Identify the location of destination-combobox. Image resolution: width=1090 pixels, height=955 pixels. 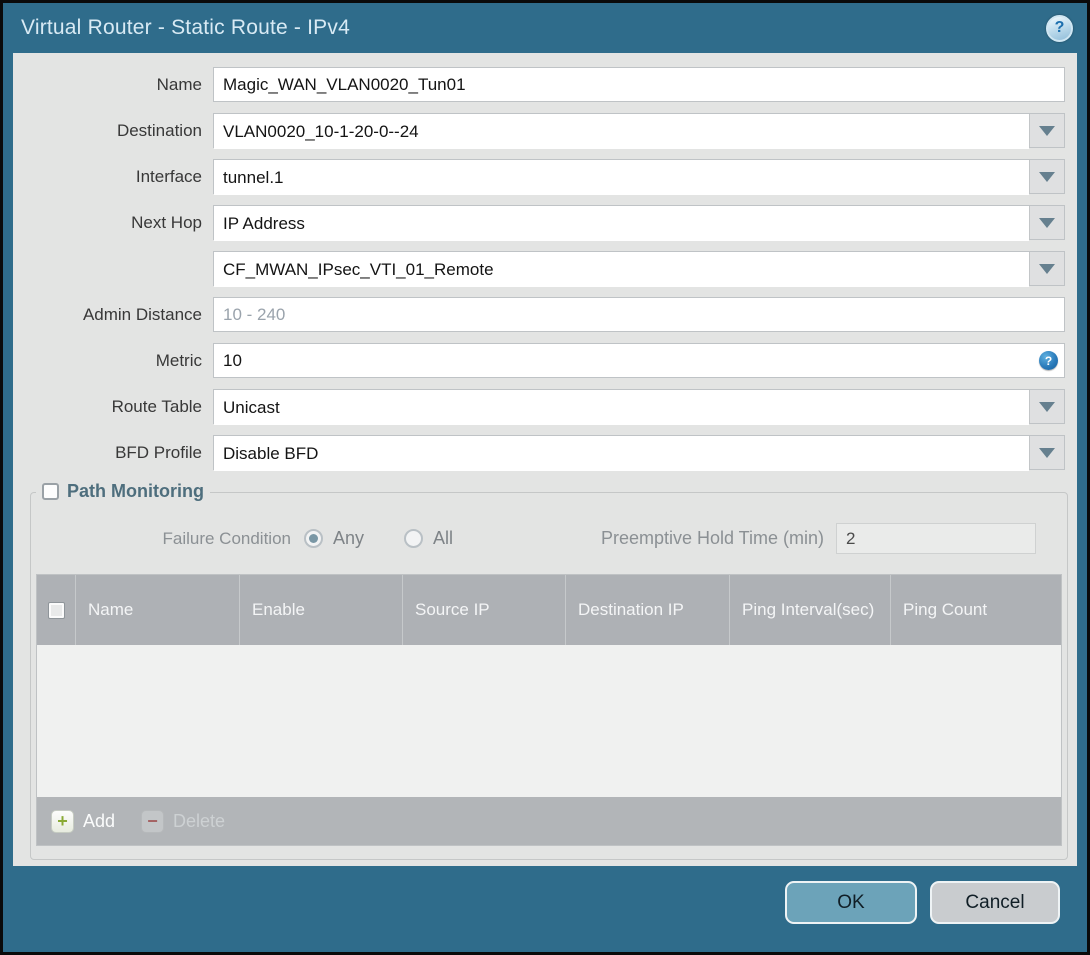
(639, 131).